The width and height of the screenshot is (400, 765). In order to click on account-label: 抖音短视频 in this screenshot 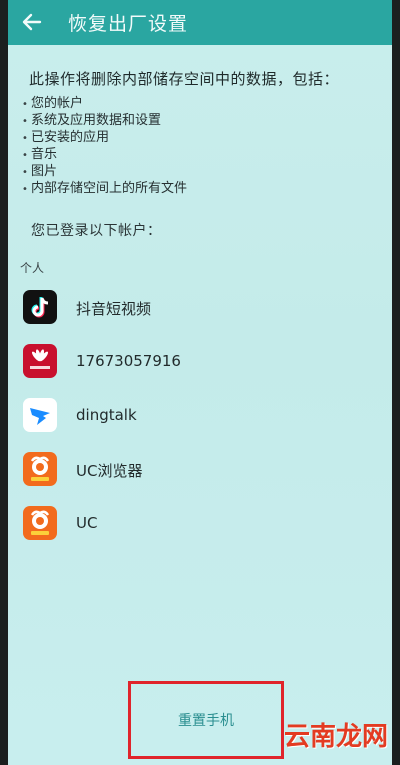, I will do `click(114, 309)`.